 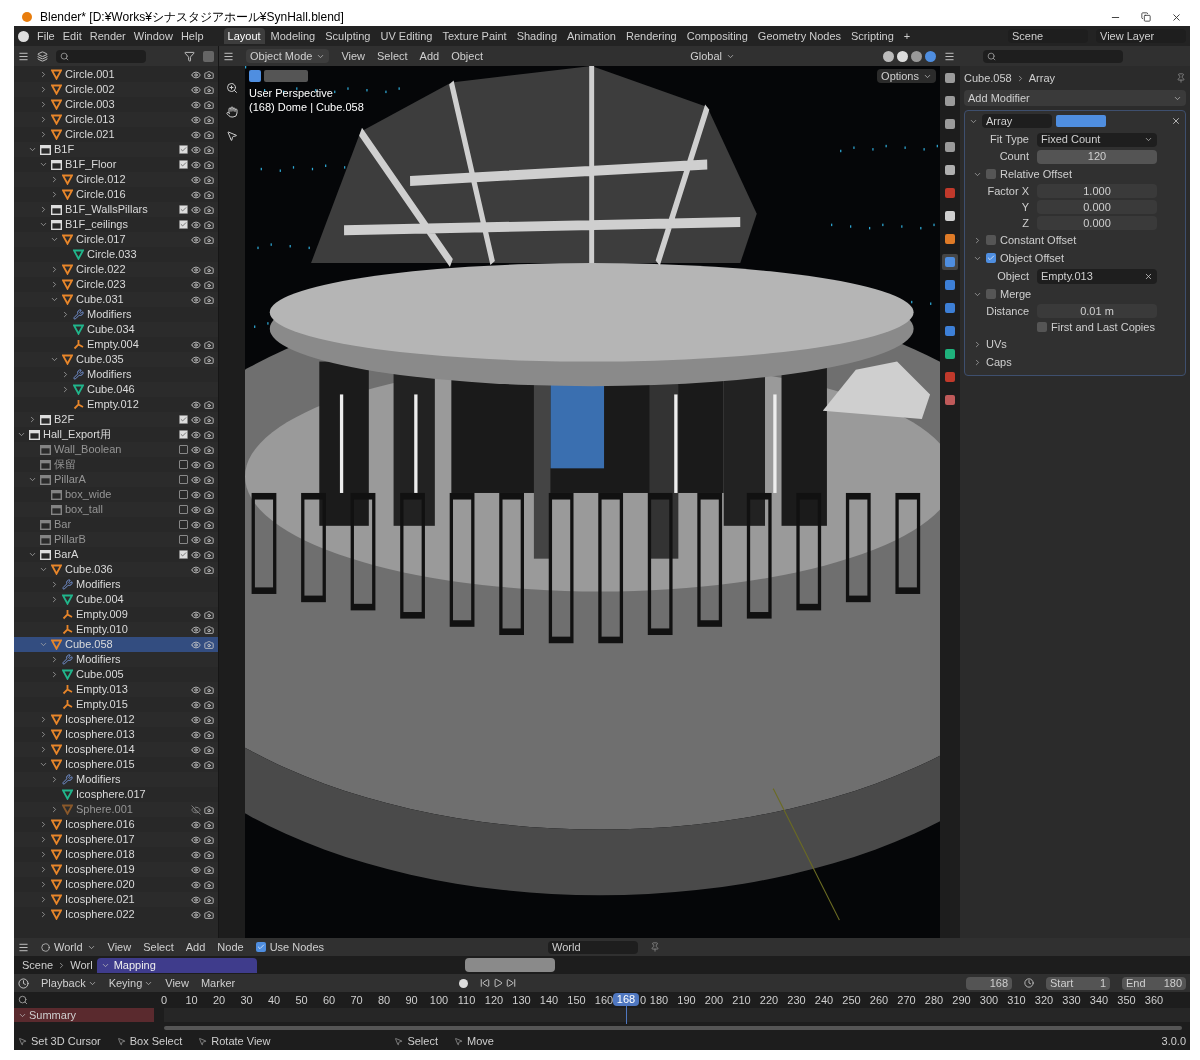 What do you see at coordinates (485, 983) in the screenshot?
I see `jump-start-icon` at bounding box center [485, 983].